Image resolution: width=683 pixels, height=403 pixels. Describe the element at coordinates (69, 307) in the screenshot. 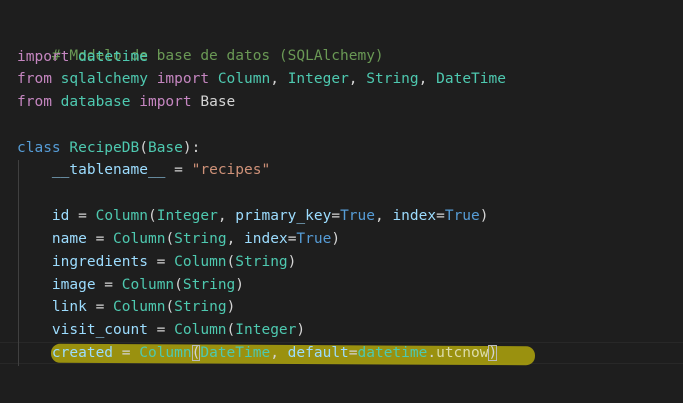

I see `variable-token: link` at that location.